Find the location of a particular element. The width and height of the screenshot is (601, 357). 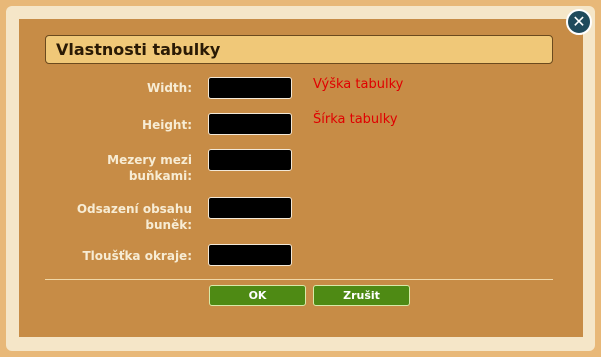

cell-spacing-label: Mezery mezi buňkami: is located at coordinates (149, 168).